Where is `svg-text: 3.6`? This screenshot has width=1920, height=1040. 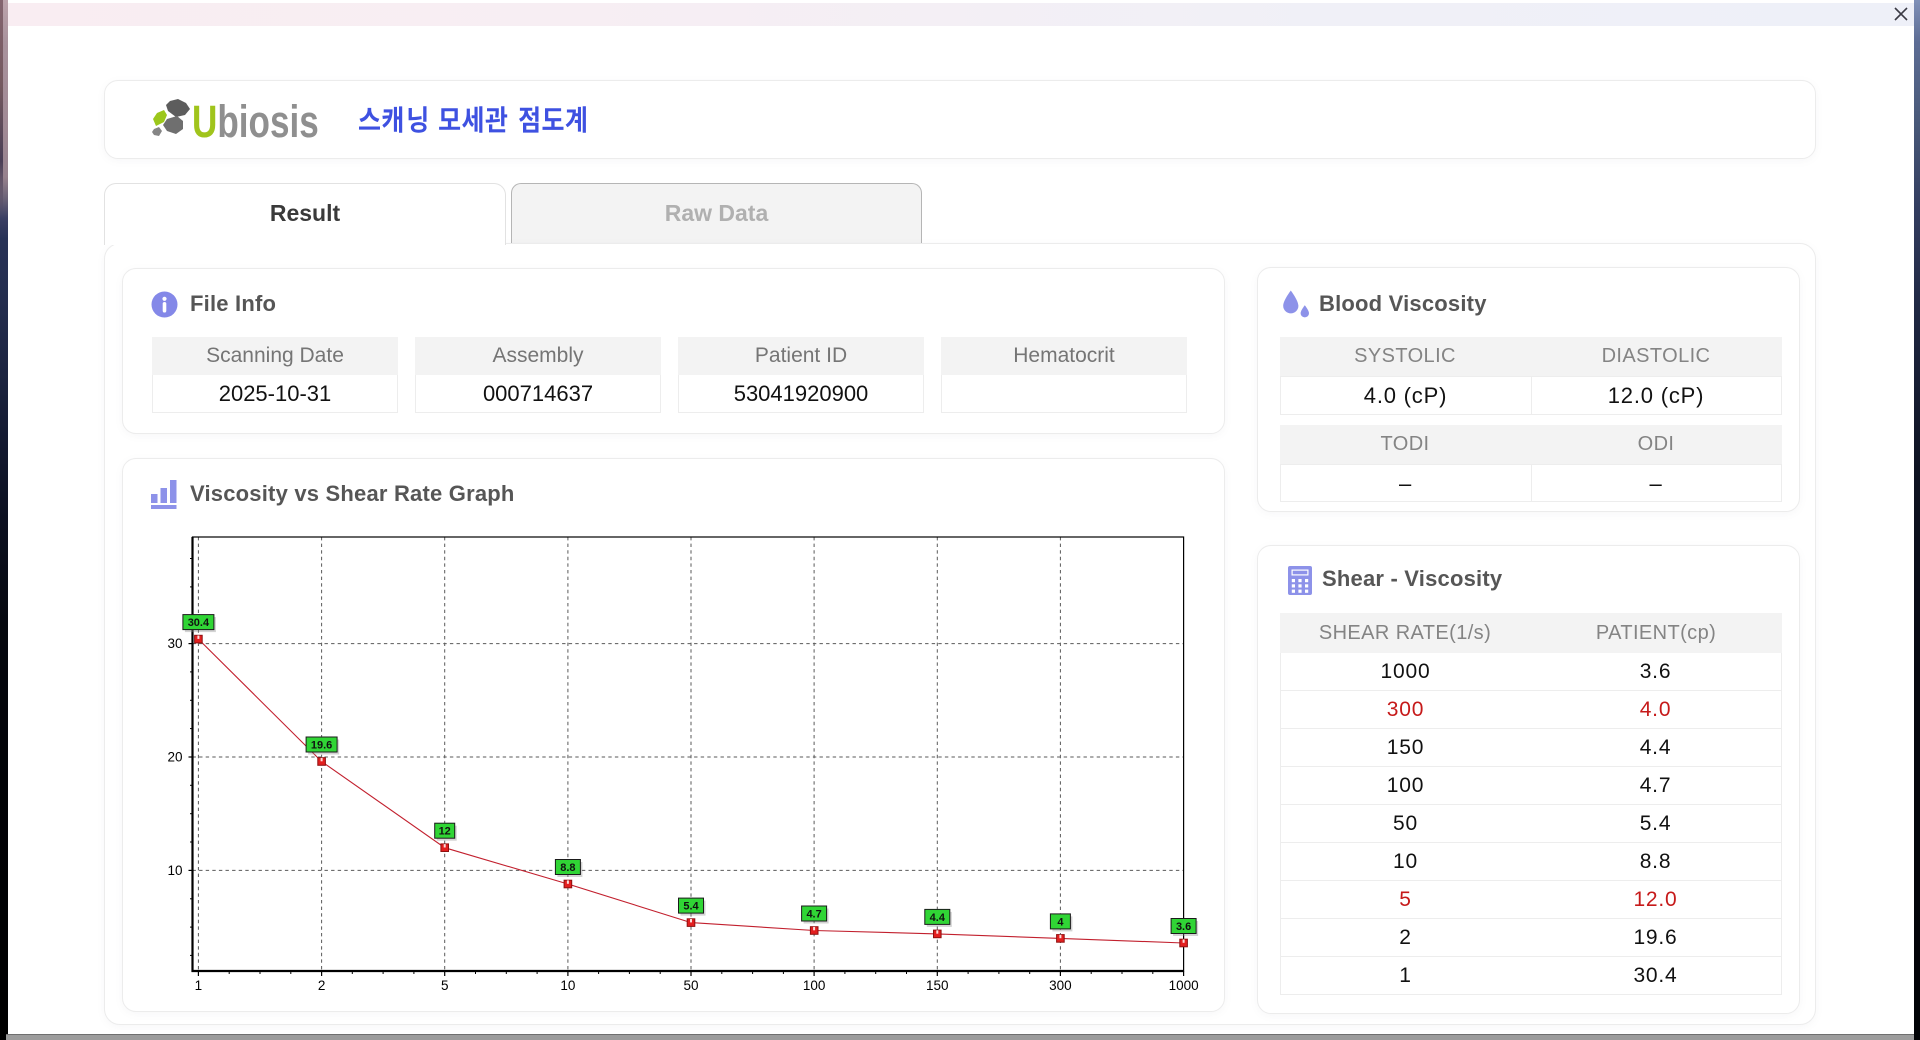
svg-text: 3.6 is located at coordinates (1183, 927).